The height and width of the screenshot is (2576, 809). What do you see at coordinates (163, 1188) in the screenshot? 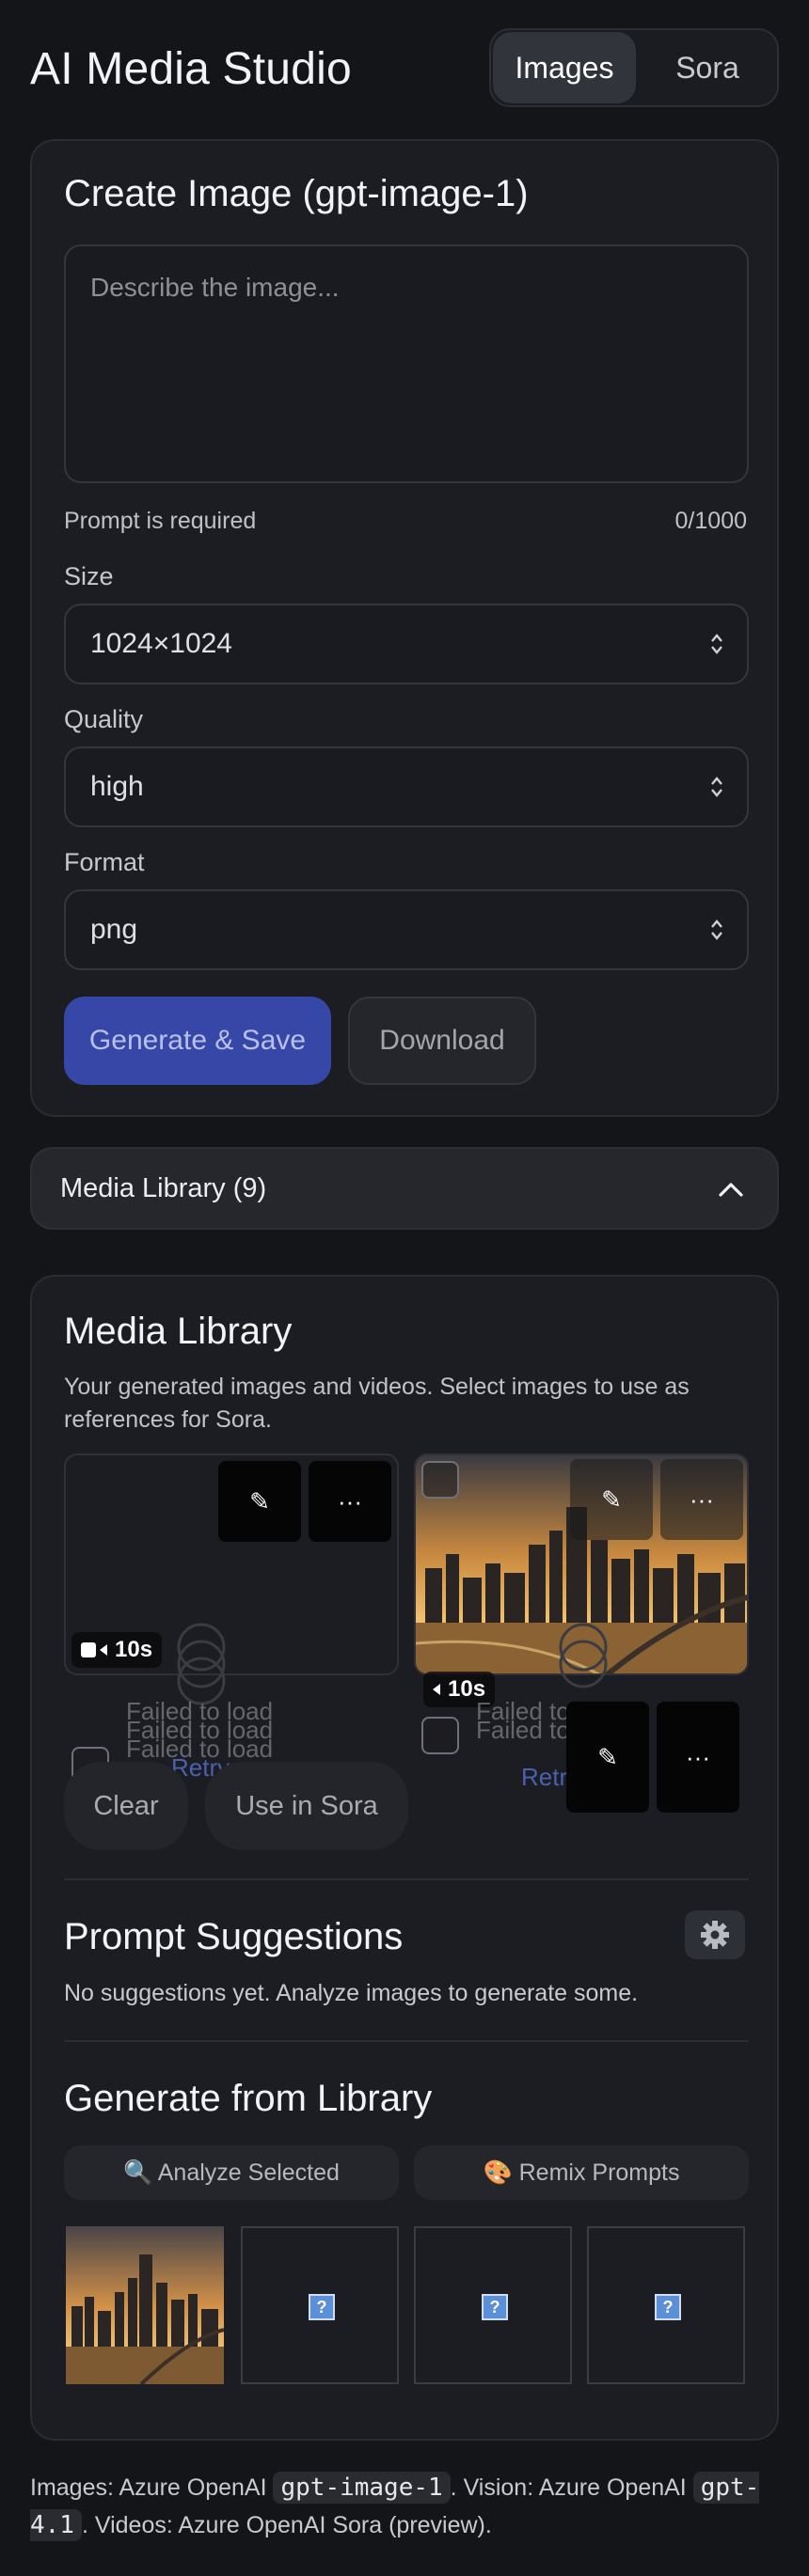
I see `media-library-toggle-label: Media Library (9)` at bounding box center [163, 1188].